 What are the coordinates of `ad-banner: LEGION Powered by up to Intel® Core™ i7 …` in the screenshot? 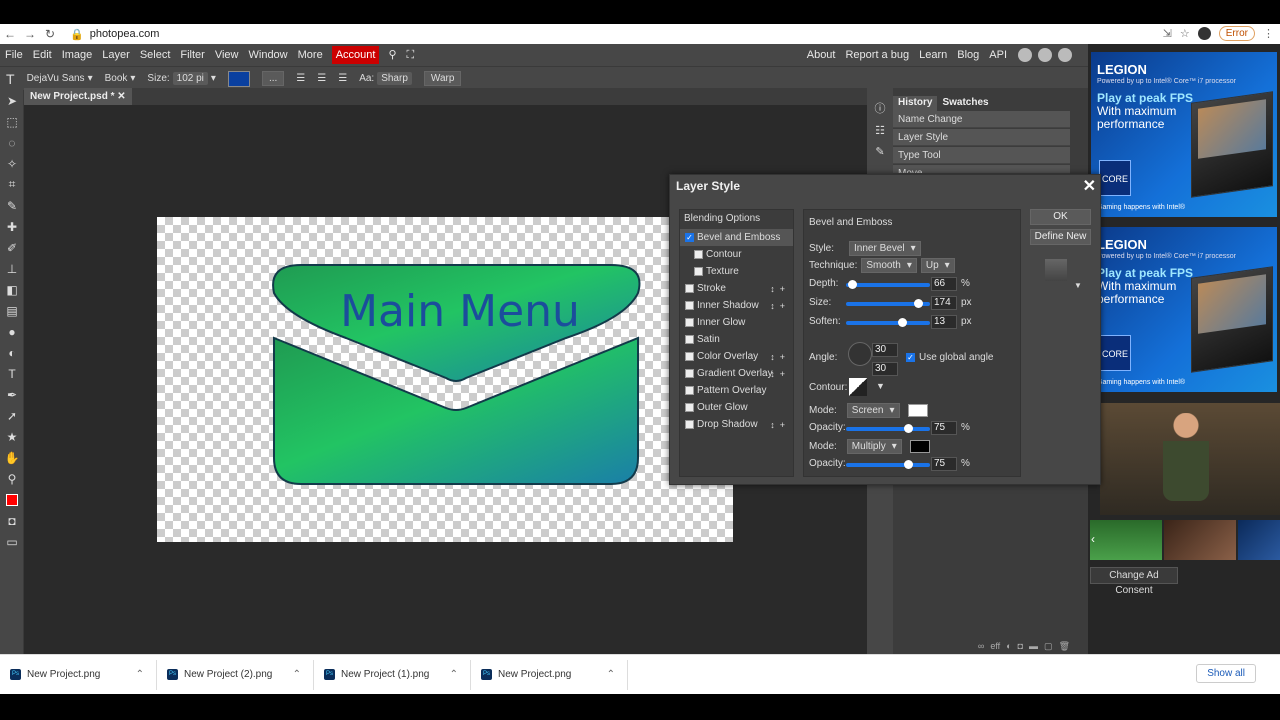 It's located at (1184, 309).